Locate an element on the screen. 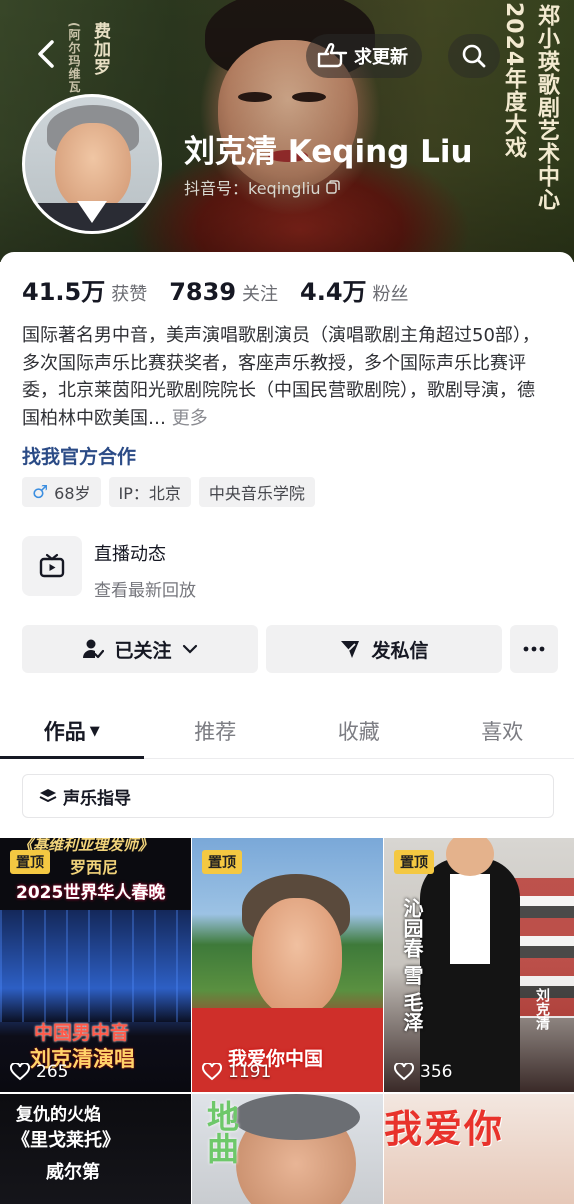 This screenshot has height=1204, width=574. pointing-hand-icon is located at coordinates (332, 56).